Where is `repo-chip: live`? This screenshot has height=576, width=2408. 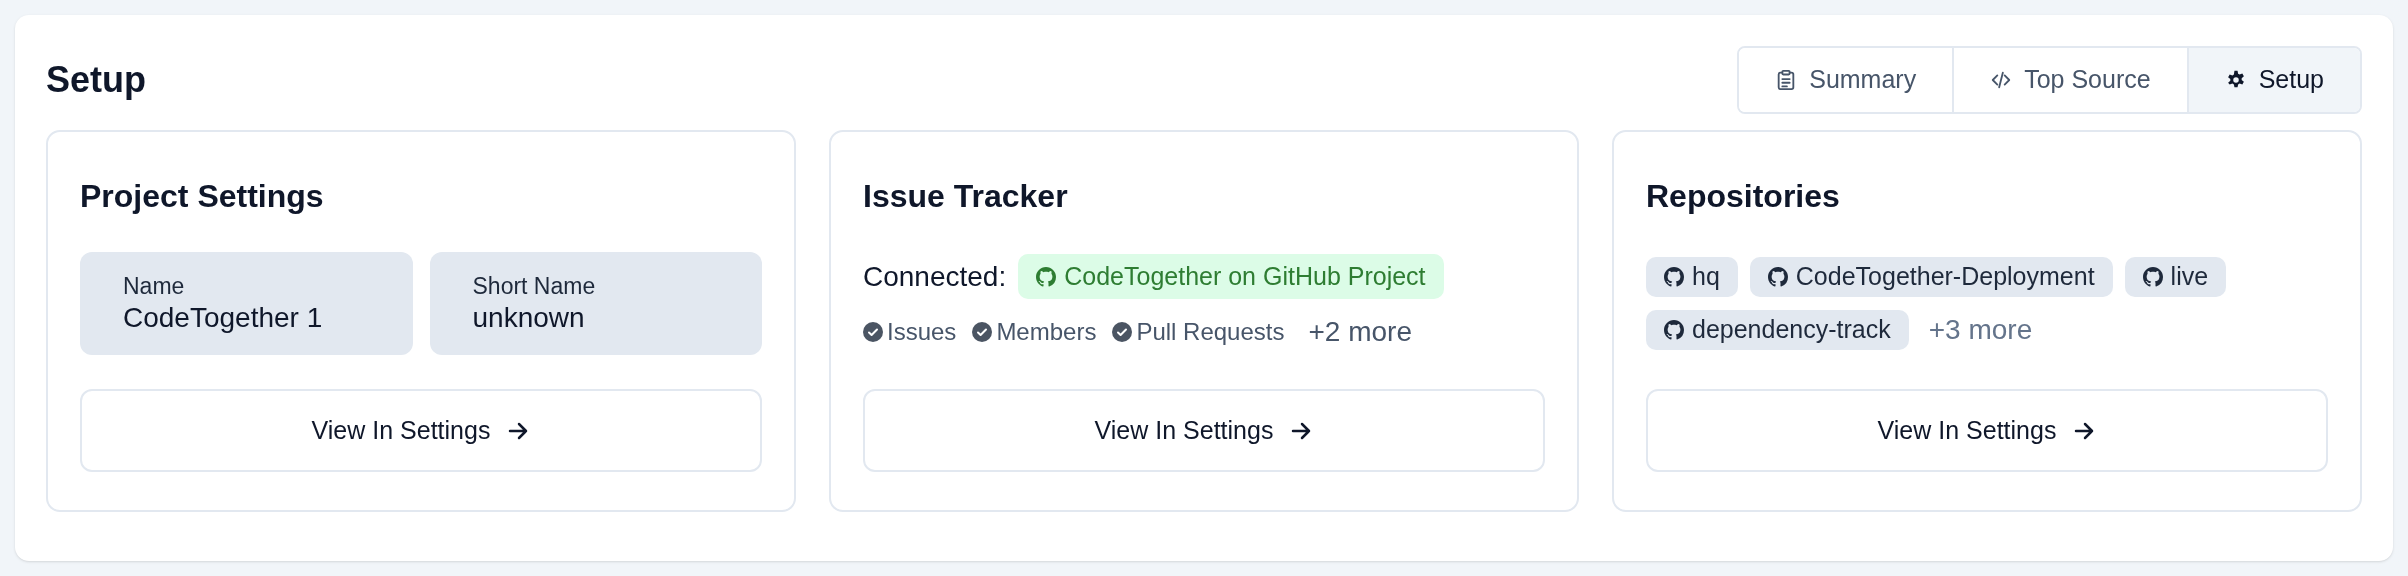
repo-chip: live is located at coordinates (2175, 276).